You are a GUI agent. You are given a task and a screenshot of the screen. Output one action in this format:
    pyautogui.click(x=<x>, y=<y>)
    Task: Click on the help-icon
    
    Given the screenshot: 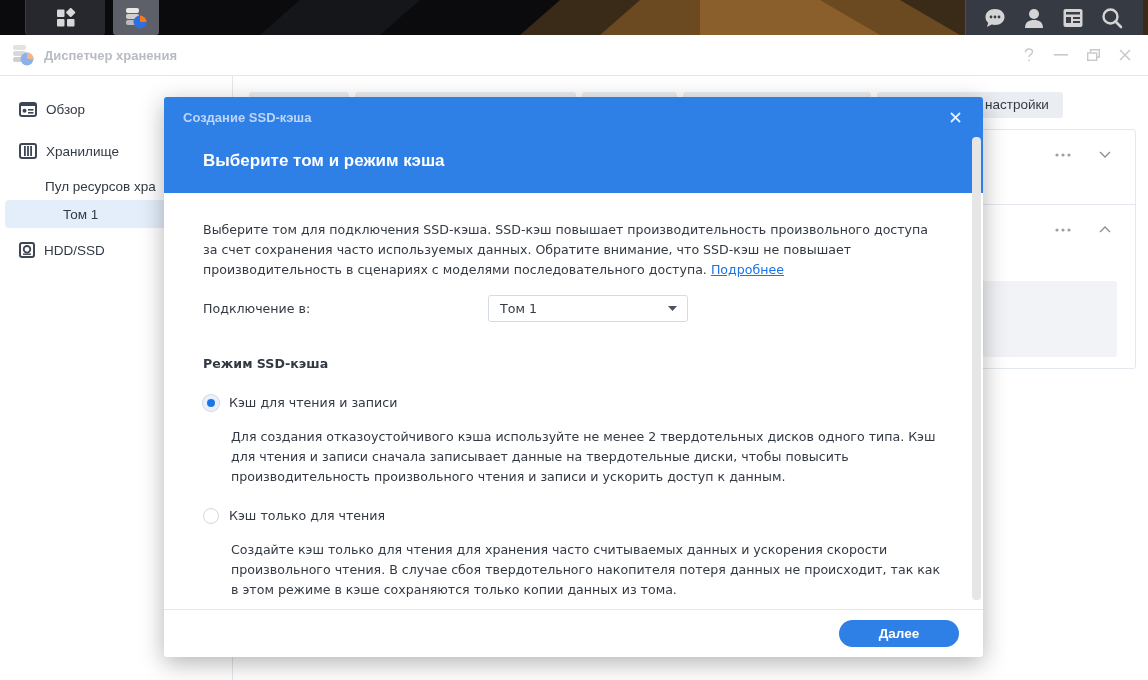 What is the action you would take?
    pyautogui.click(x=1029, y=55)
    